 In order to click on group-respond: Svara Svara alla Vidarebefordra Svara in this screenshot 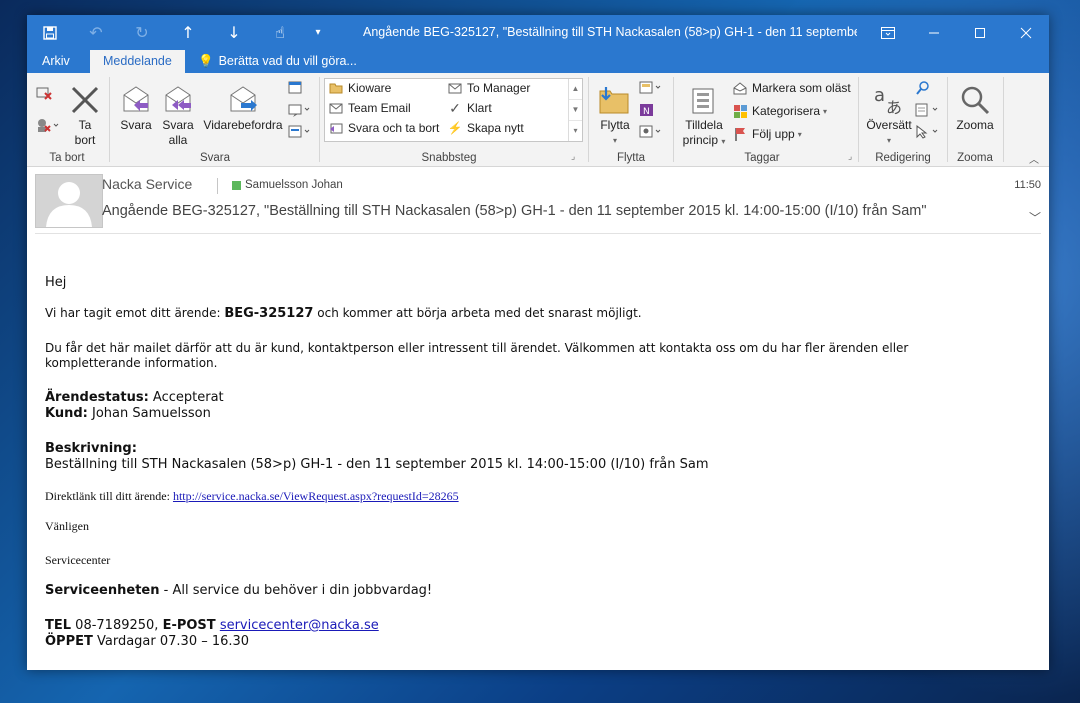, I will do `click(215, 119)`.